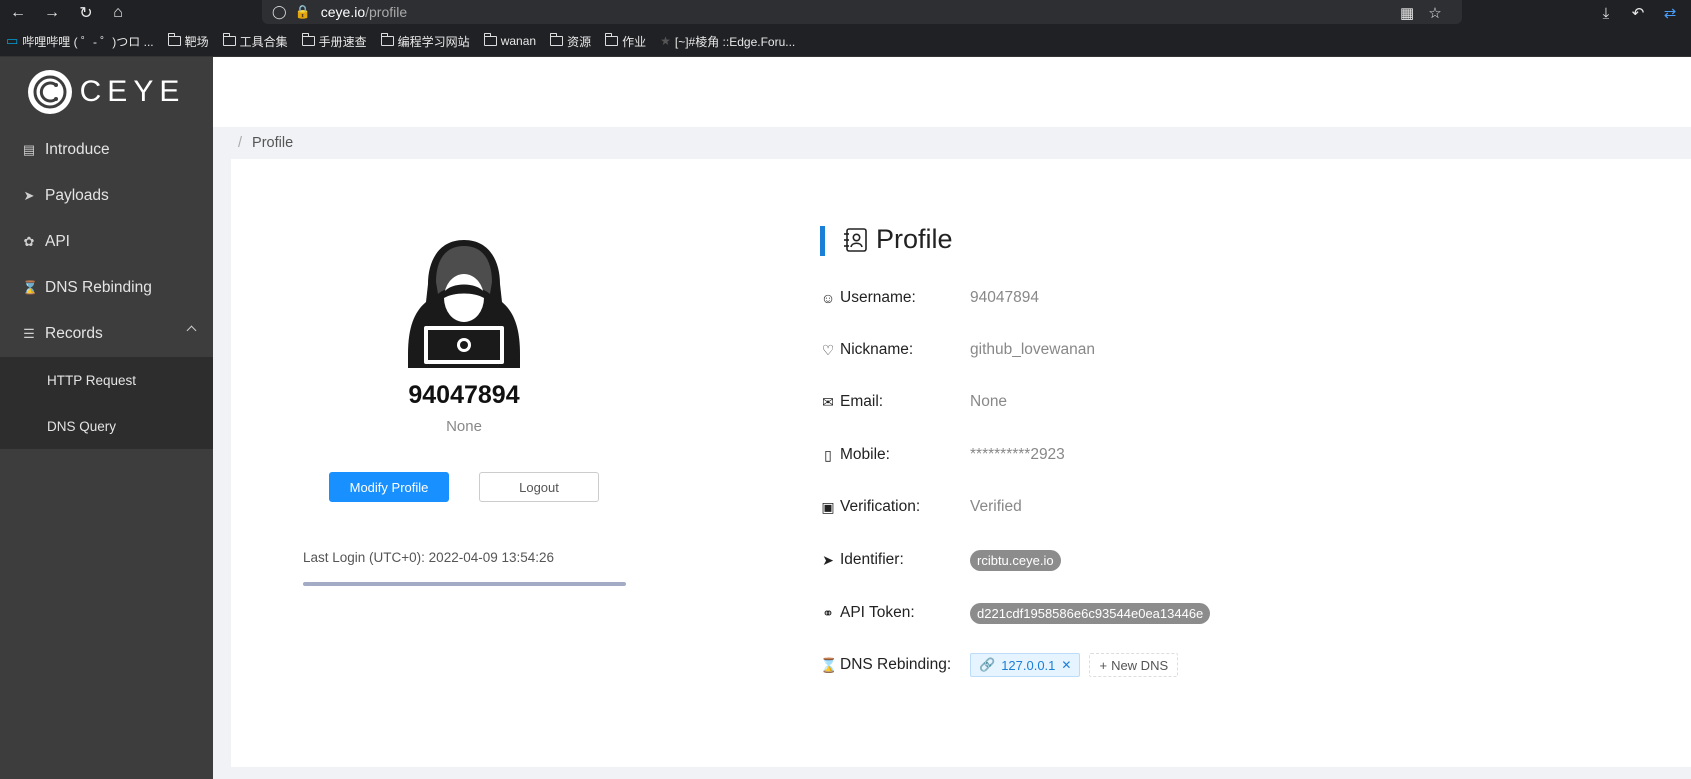 The width and height of the screenshot is (1691, 779). I want to click on breadcrumb: / Profile, so click(265, 143).